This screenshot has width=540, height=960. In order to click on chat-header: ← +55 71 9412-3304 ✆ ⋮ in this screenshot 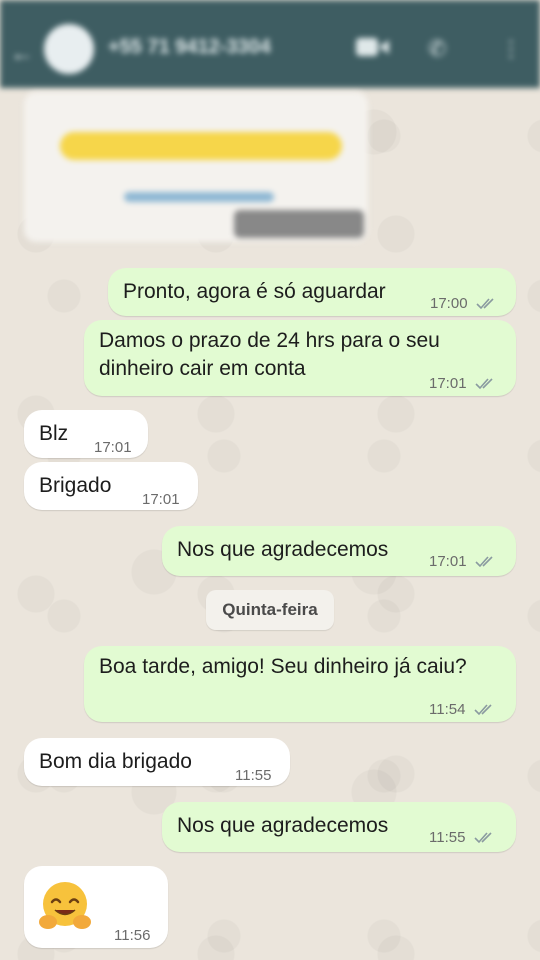, I will do `click(270, 44)`.